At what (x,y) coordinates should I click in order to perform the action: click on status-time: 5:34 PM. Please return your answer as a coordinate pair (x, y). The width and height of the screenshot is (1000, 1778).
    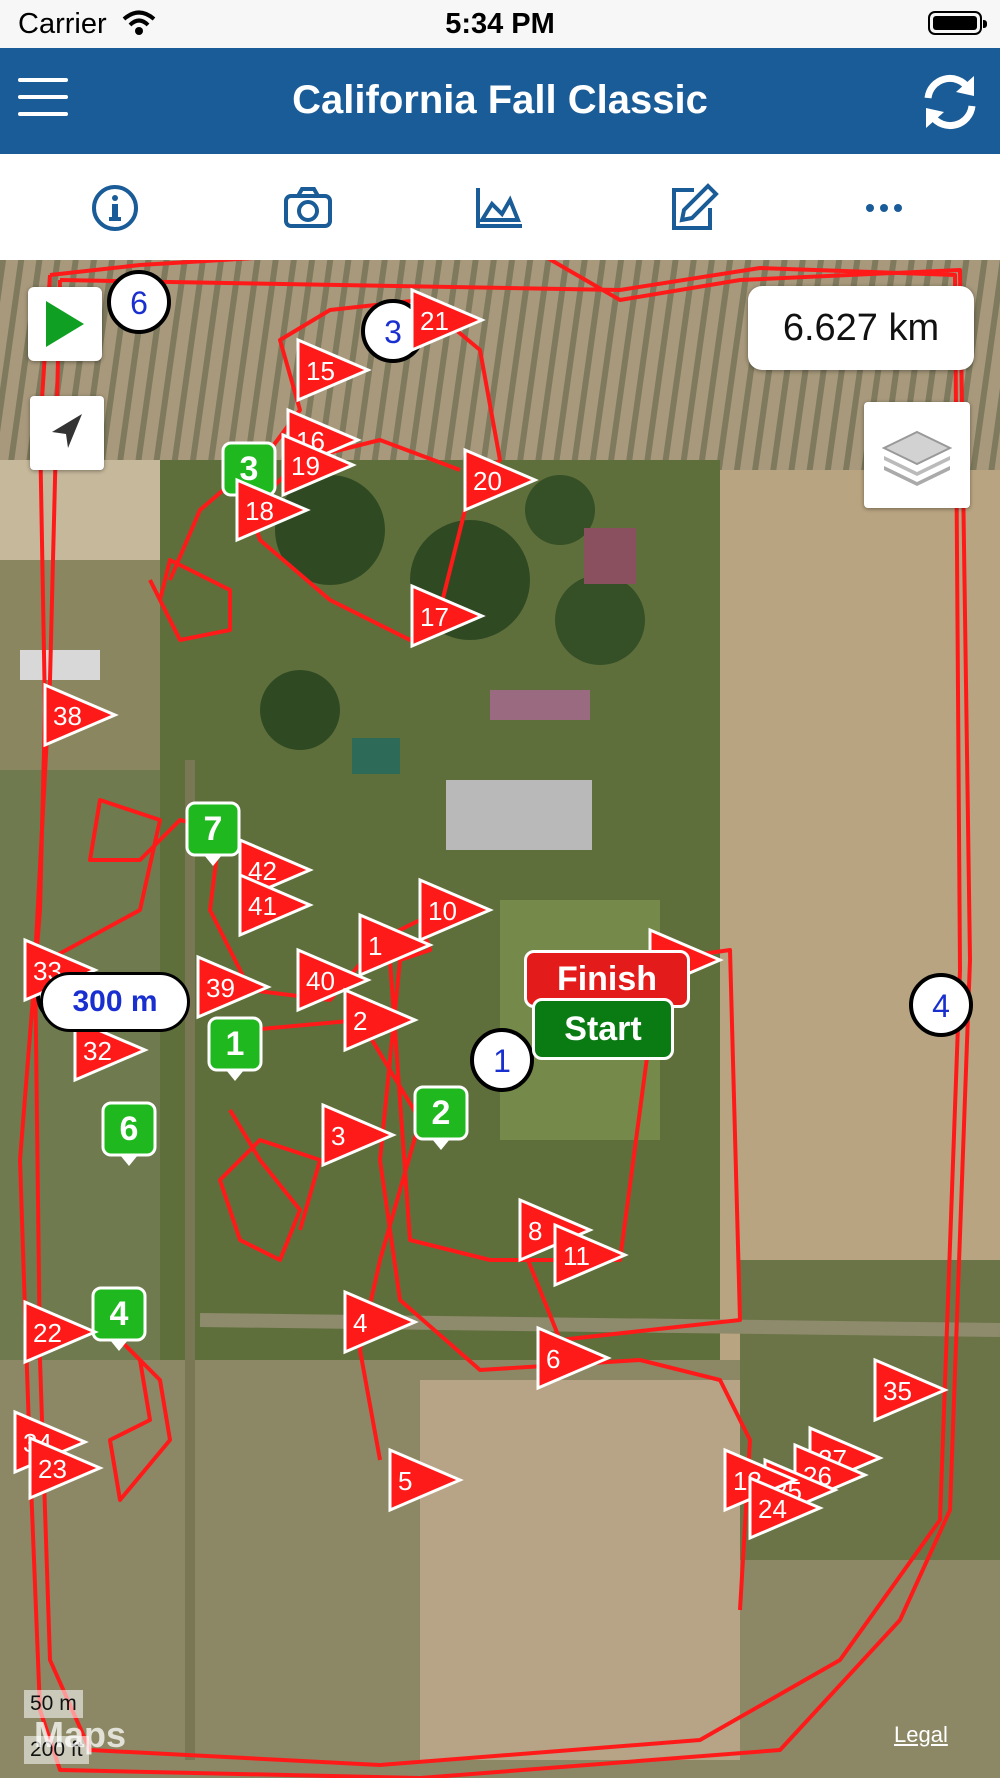
    Looking at the image, I should click on (500, 24).